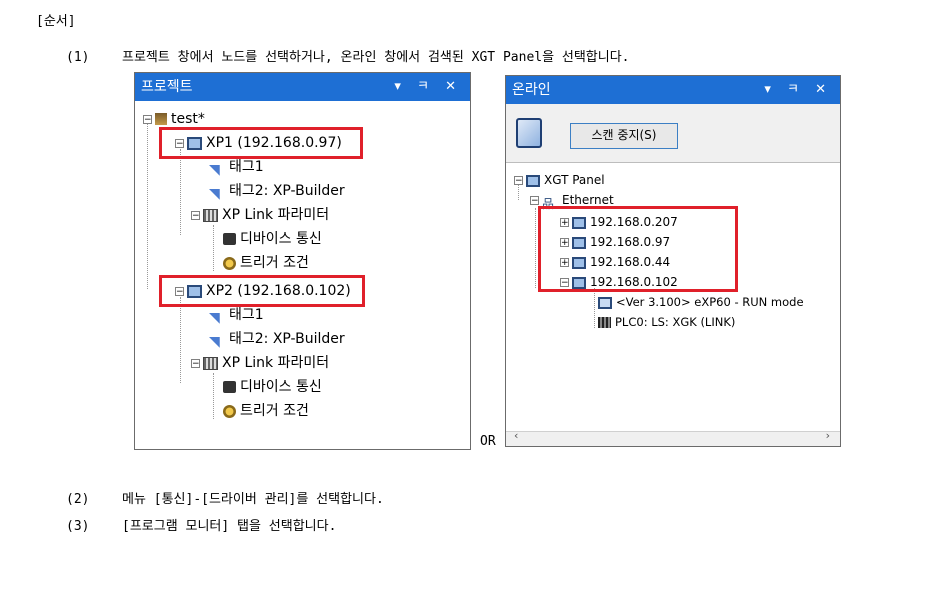 This screenshot has height=601, width=948. Describe the element at coordinates (529, 133) in the screenshot. I see `scan-icon` at that location.